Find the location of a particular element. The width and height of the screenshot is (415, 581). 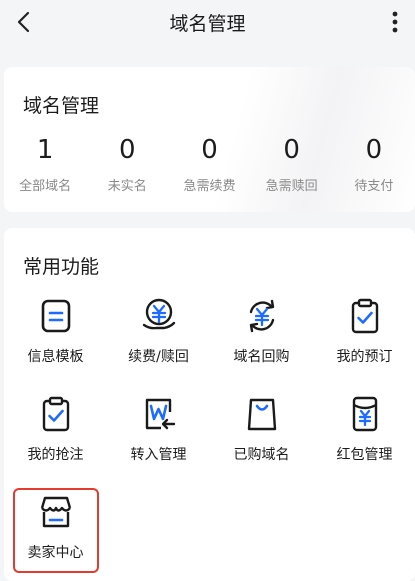

features-title: 常用功能 is located at coordinates (61, 267).